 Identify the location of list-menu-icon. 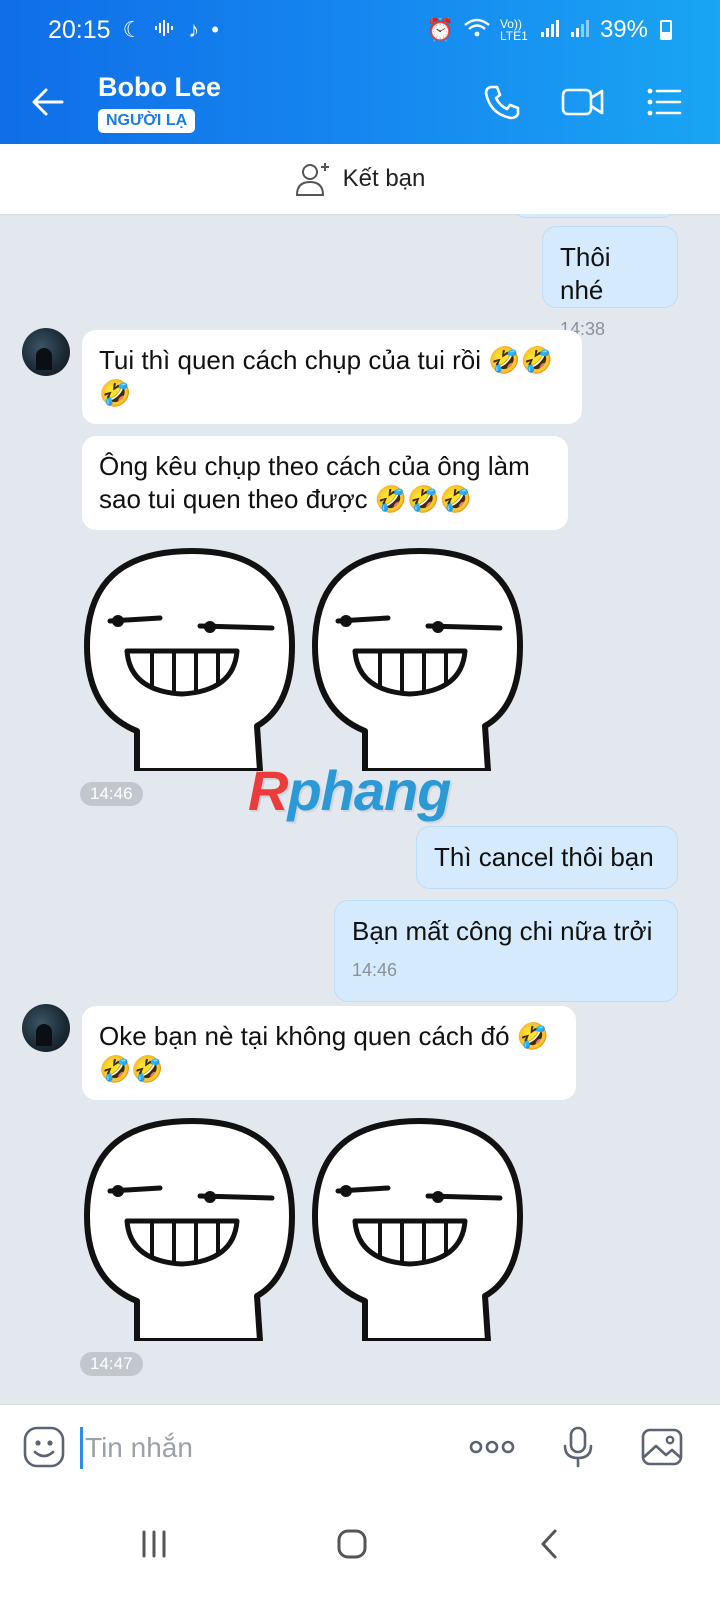
(664, 102).